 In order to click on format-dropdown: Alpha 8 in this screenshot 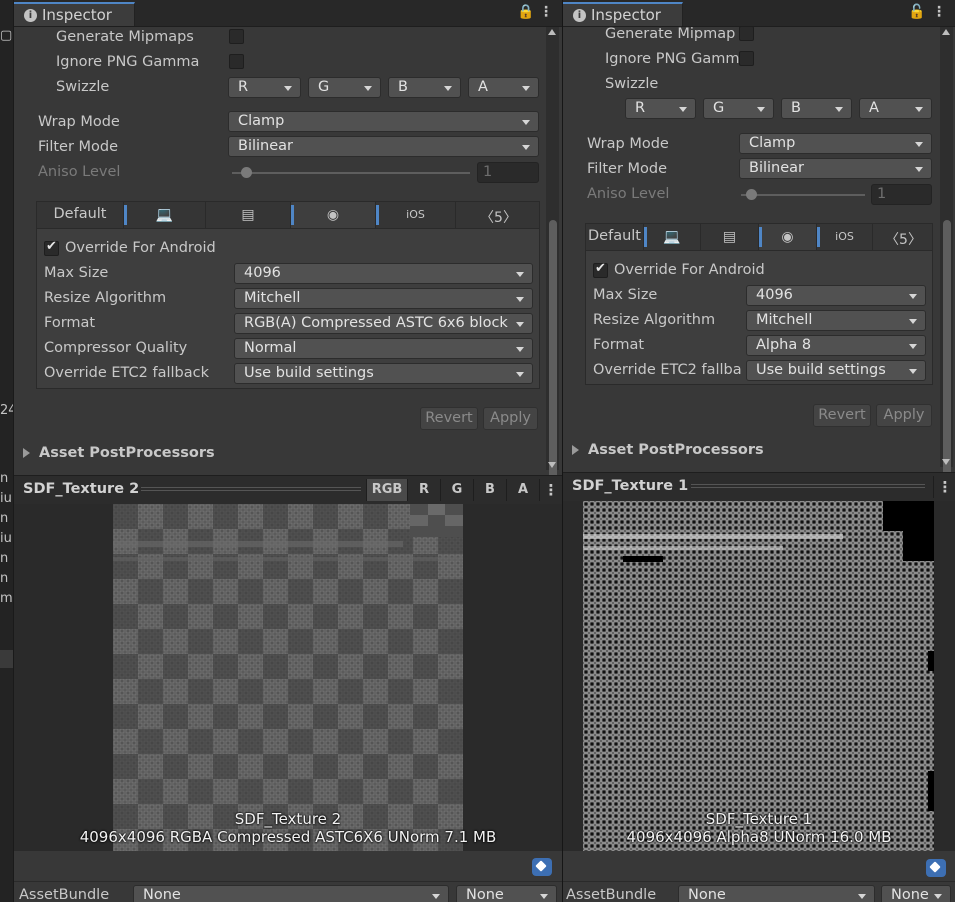, I will do `click(836, 345)`.